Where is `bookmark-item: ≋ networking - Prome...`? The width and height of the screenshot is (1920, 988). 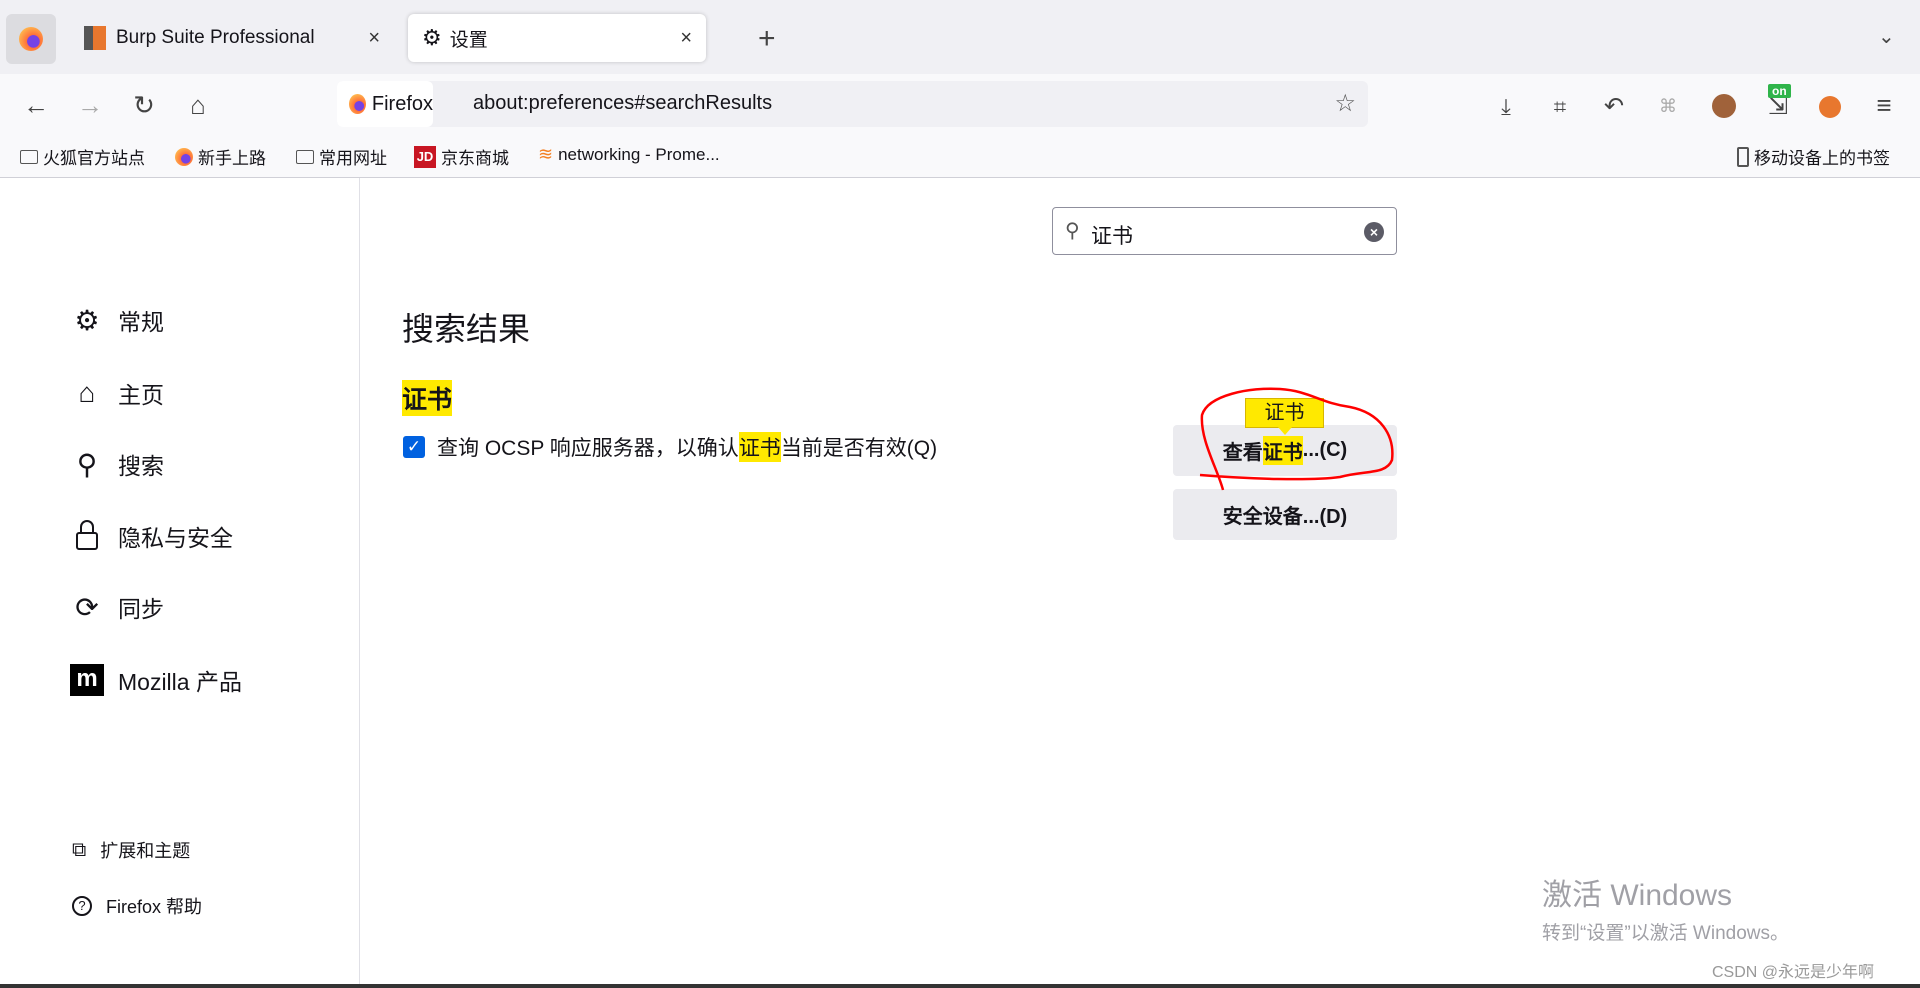
bookmark-item: ≋ networking - Prome... is located at coordinates (629, 154).